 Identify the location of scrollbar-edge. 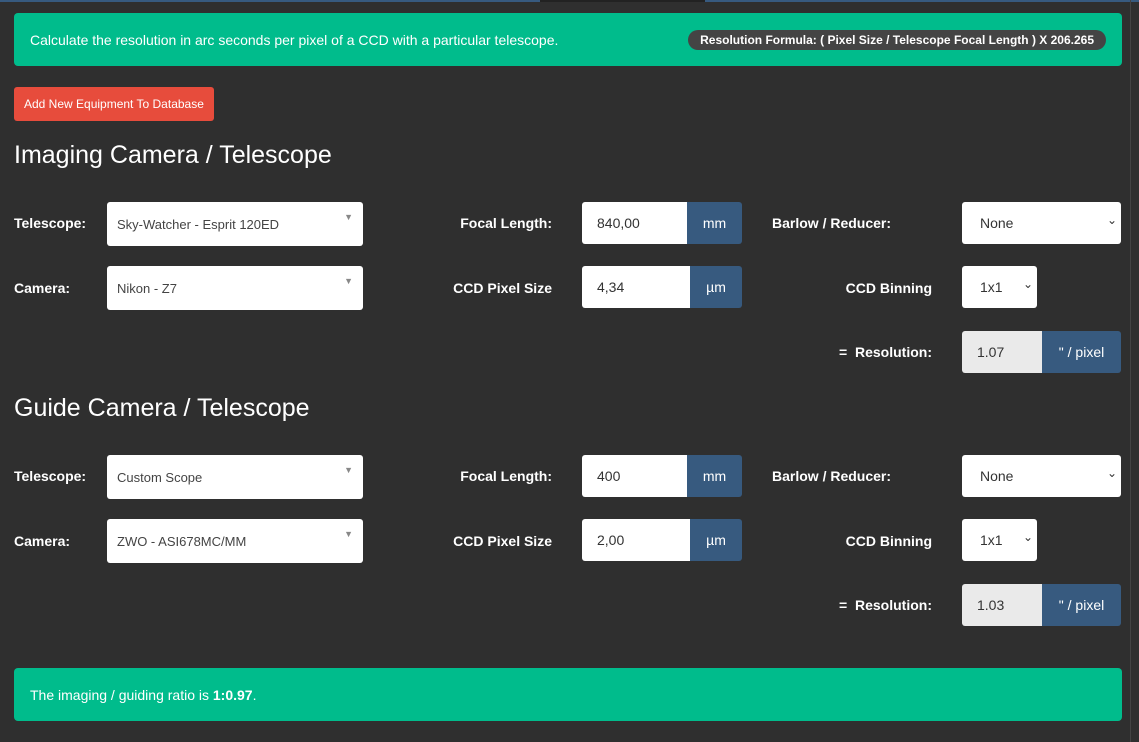
(1130, 371).